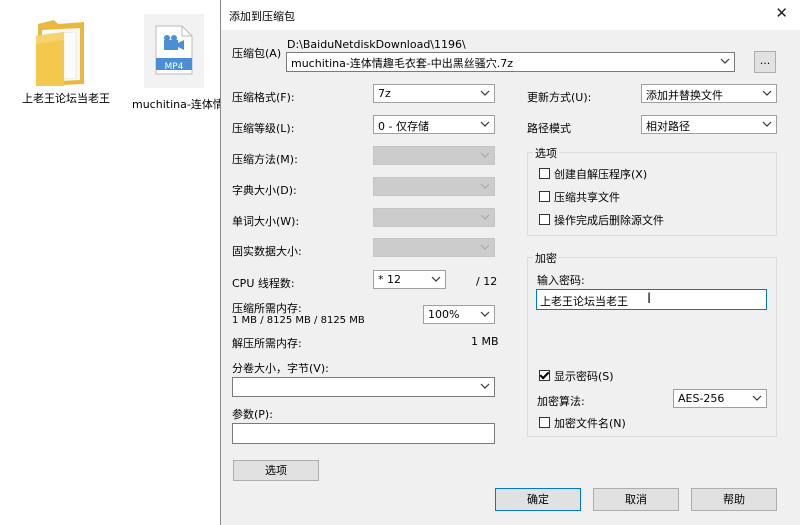 Image resolution: width=800 pixels, height=525 pixels. I want to click on enc-method-value: AES-256, so click(701, 398).